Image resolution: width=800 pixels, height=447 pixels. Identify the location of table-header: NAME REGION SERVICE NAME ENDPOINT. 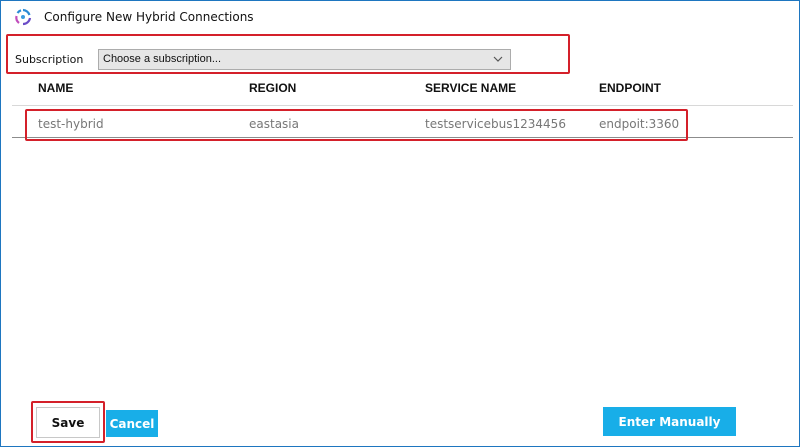
(400, 89).